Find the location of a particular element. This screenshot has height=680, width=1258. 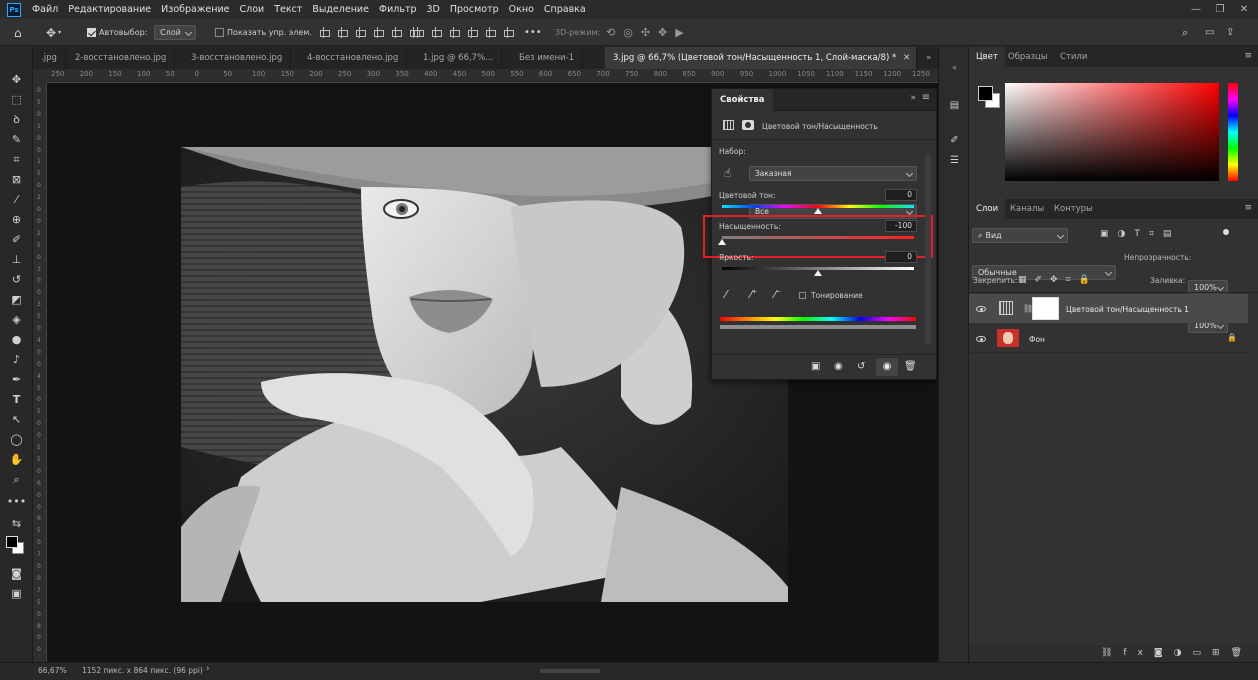

clip-to-layer-icon: ▣ is located at coordinates (815, 366).